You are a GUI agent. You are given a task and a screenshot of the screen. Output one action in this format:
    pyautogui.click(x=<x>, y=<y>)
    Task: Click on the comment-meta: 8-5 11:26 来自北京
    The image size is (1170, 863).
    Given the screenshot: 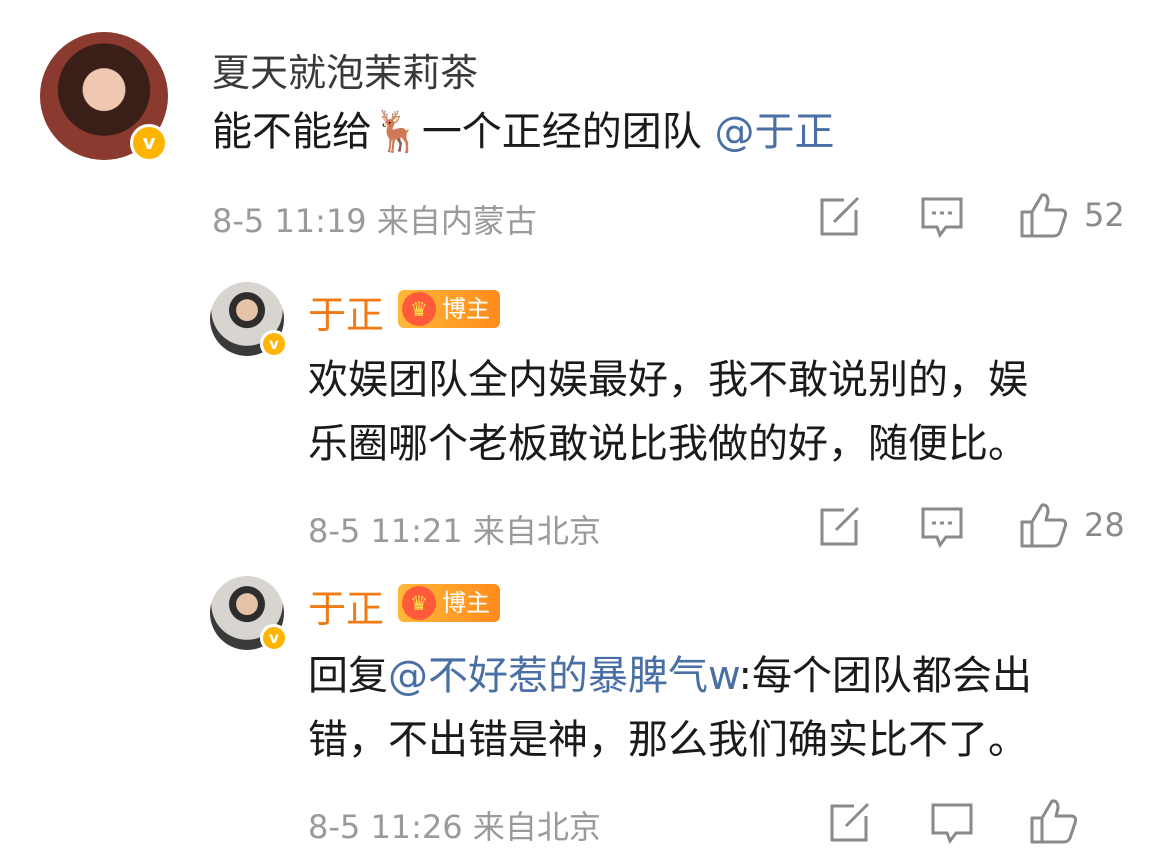 What is the action you would take?
    pyautogui.click(x=454, y=827)
    